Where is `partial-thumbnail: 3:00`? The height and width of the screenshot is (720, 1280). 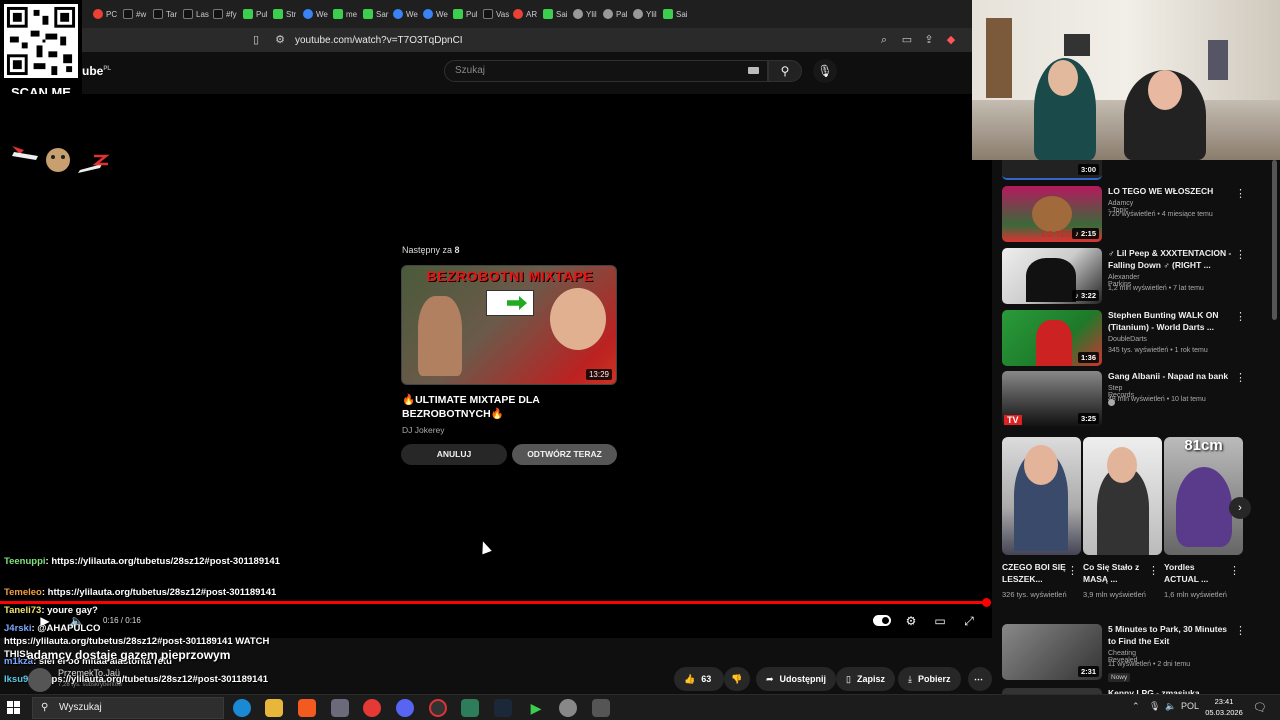
partial-thumbnail: 3:00 is located at coordinates (1052, 170).